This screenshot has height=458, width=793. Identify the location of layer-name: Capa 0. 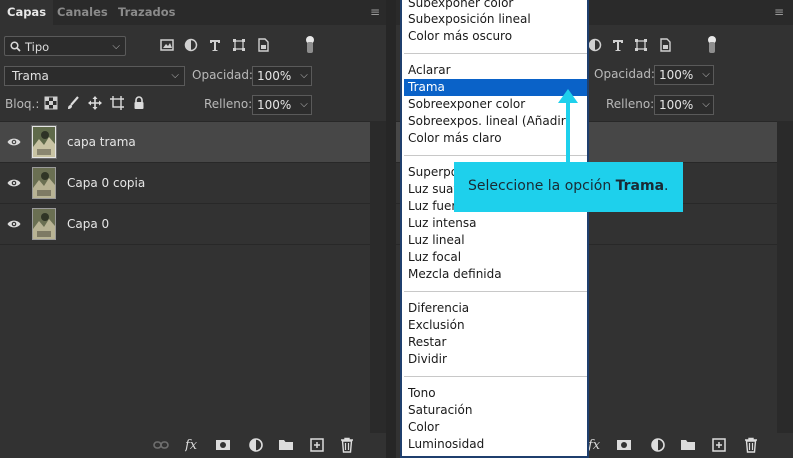
(88, 224).